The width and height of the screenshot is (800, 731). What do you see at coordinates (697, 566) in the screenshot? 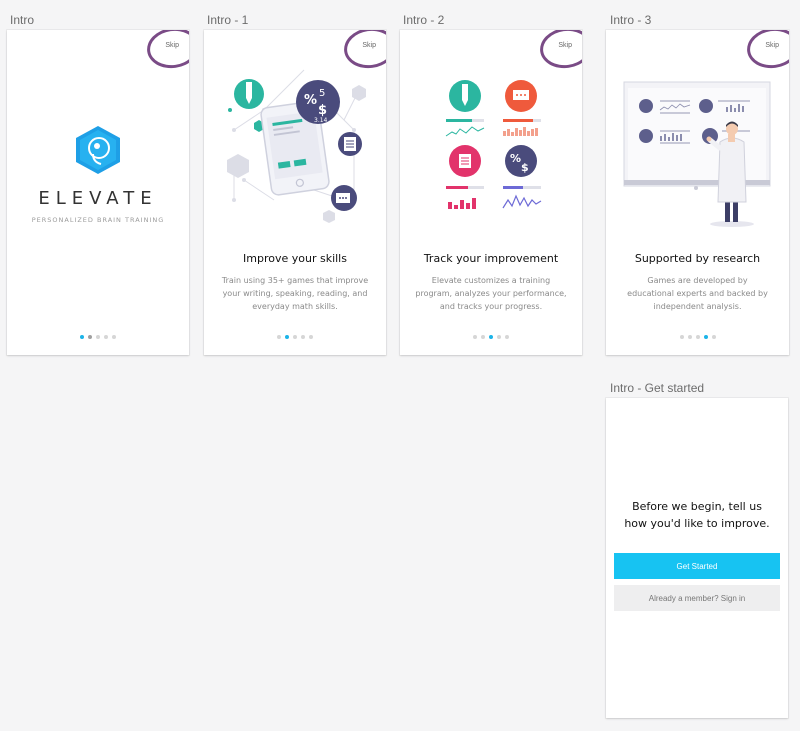
I see `get-started-button: Get Started` at bounding box center [697, 566].